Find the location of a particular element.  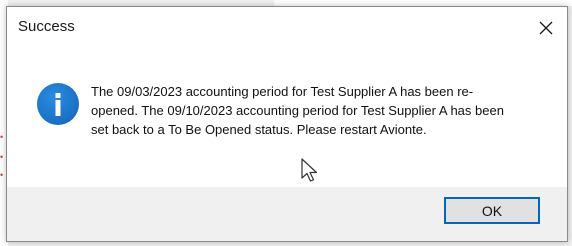

ok-button: OK is located at coordinates (492, 210).